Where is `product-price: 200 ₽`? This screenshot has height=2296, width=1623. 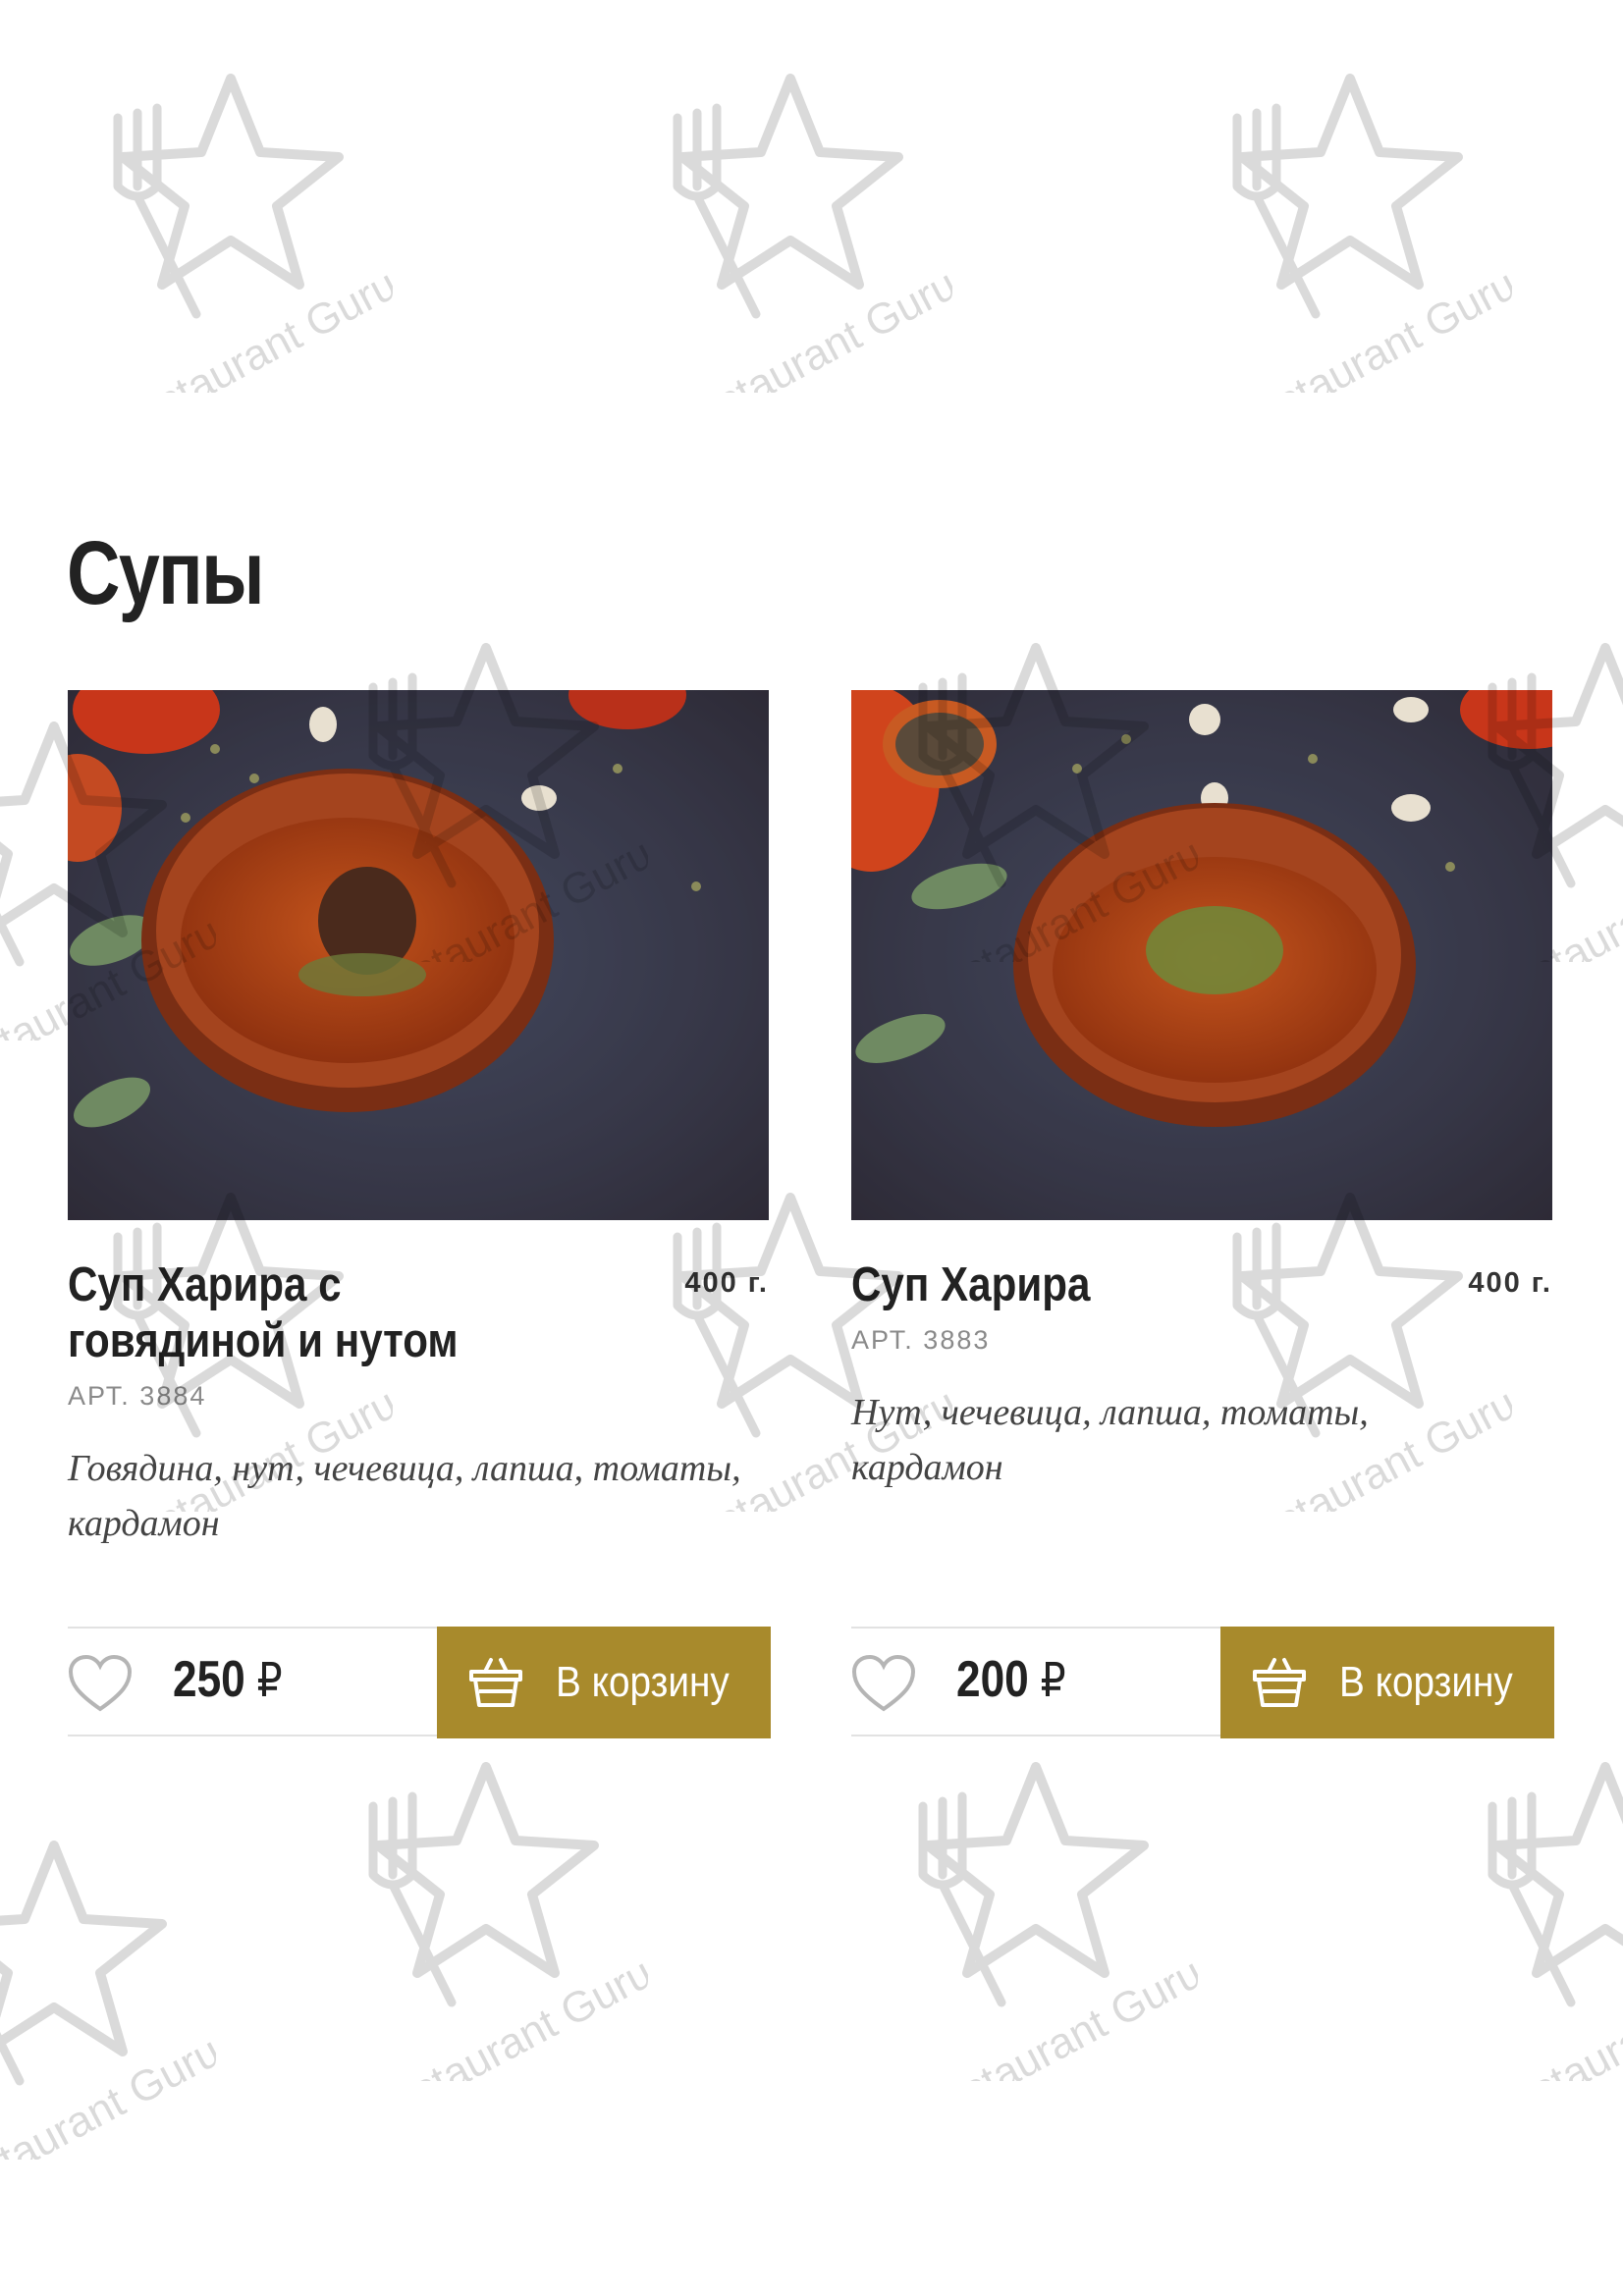 product-price: 200 ₽ is located at coordinates (1011, 1679).